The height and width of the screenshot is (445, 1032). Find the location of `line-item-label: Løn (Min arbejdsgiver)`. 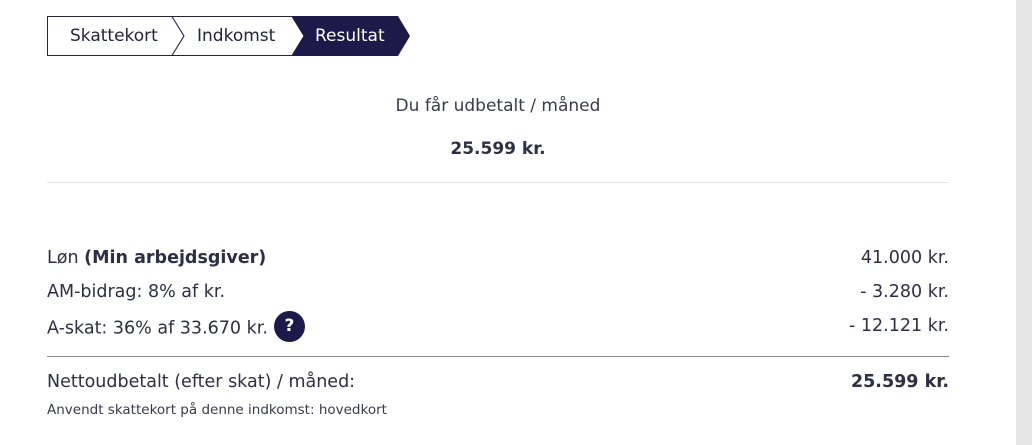

line-item-label: Løn (Min arbejdsgiver) is located at coordinates (156, 258).